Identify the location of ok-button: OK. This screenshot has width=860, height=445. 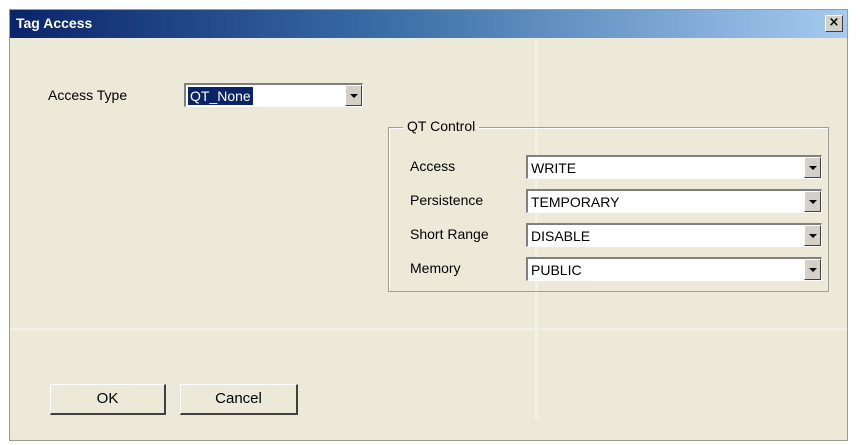
(108, 399).